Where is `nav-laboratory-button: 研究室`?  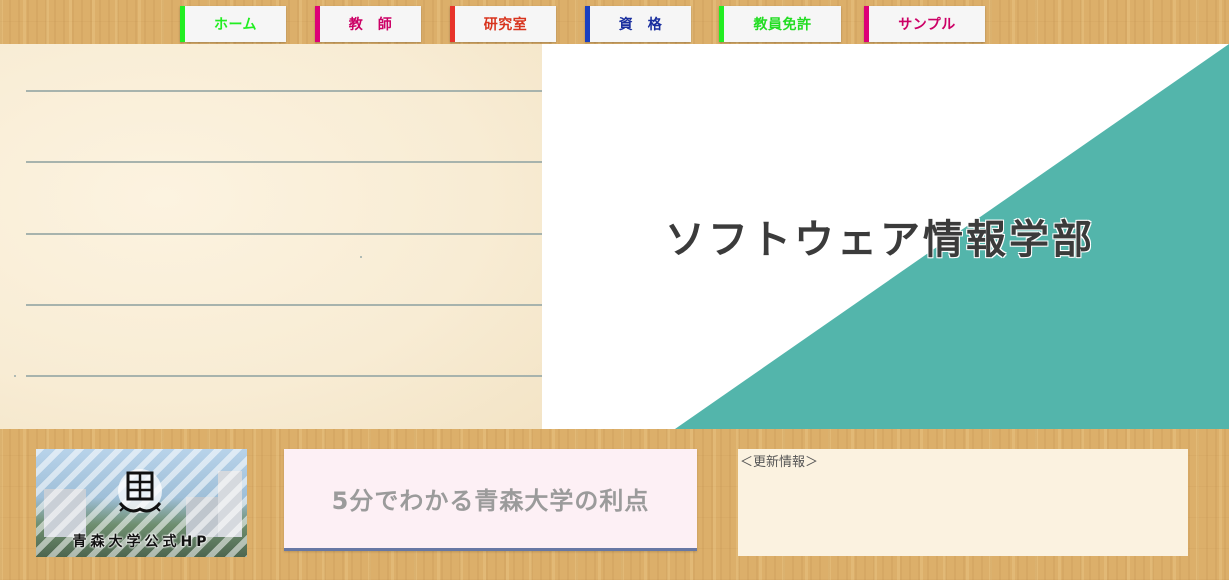
nav-laboratory-button: 研究室 is located at coordinates (503, 24).